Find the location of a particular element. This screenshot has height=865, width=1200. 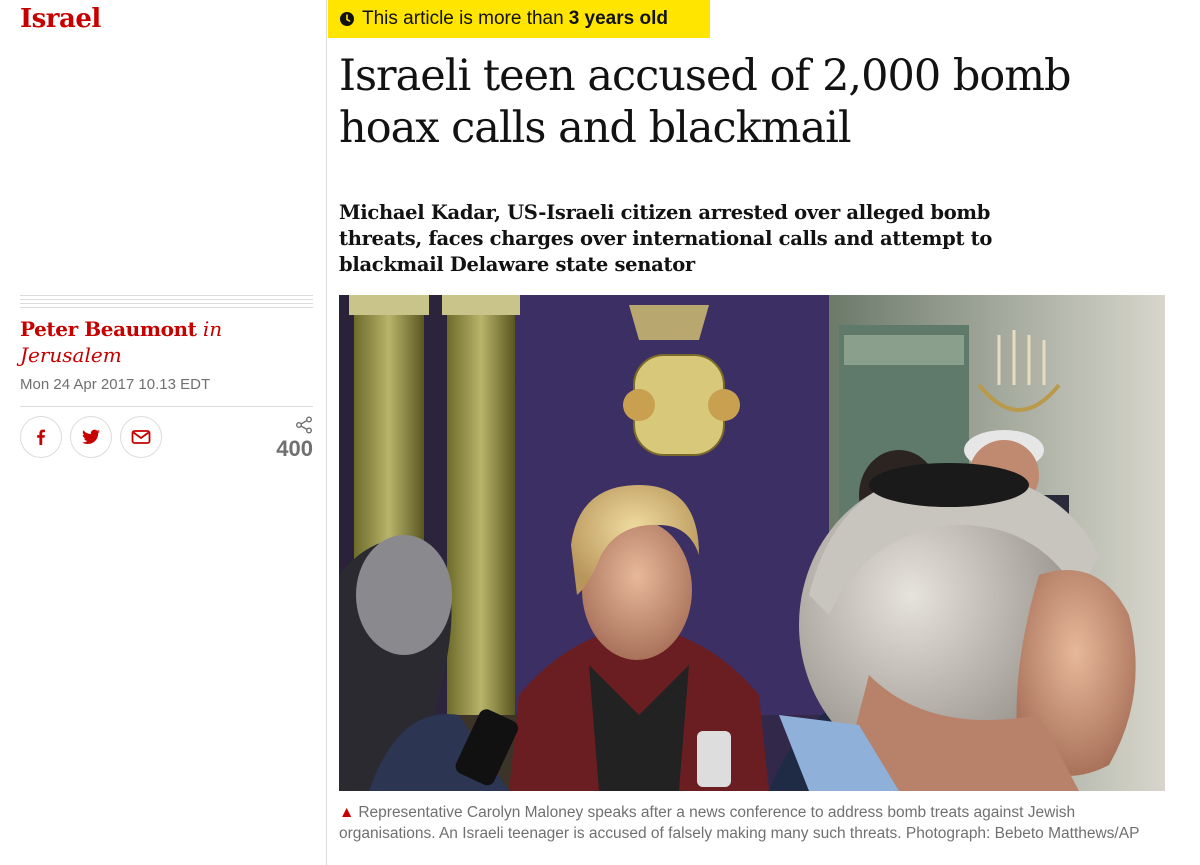

share-twitter-button is located at coordinates (91, 437).